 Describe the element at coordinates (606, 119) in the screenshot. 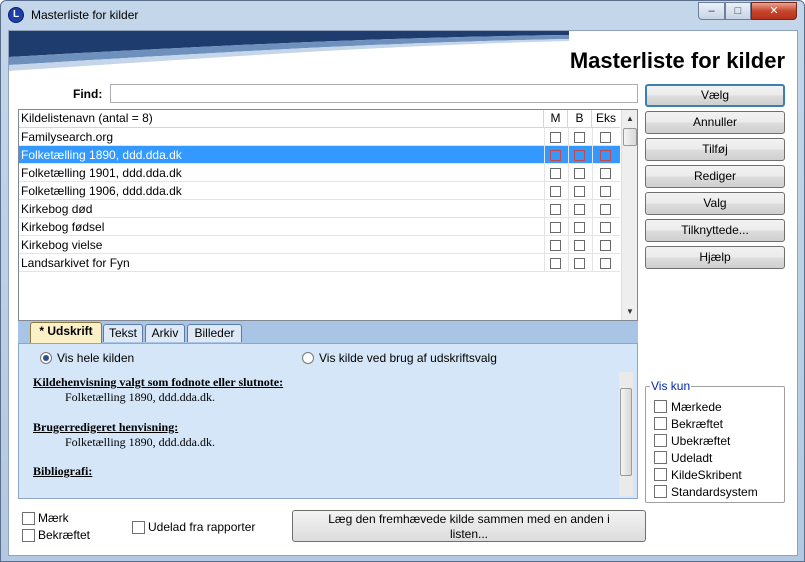

I see `column-header-eks: Eks` at that location.